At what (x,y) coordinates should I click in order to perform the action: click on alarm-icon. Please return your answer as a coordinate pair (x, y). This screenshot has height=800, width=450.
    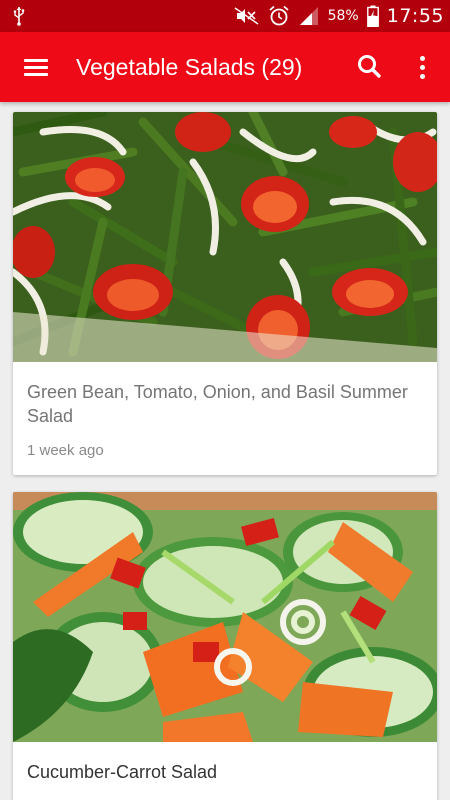
    Looking at the image, I should click on (279, 15).